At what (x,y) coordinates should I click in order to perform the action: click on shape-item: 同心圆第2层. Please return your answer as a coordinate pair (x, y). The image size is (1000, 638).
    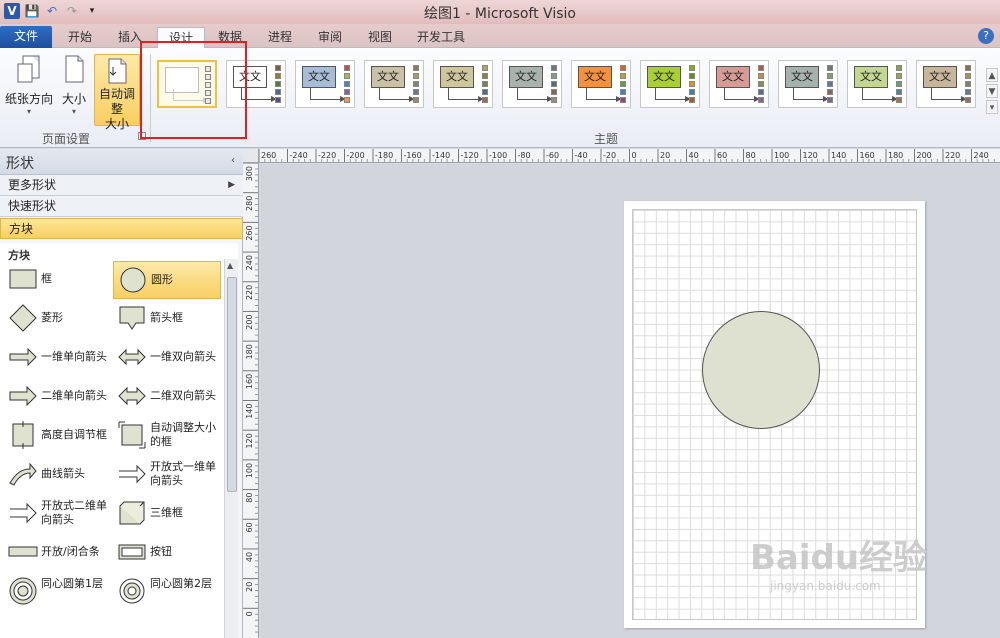
    Looking at the image, I should click on (167, 592).